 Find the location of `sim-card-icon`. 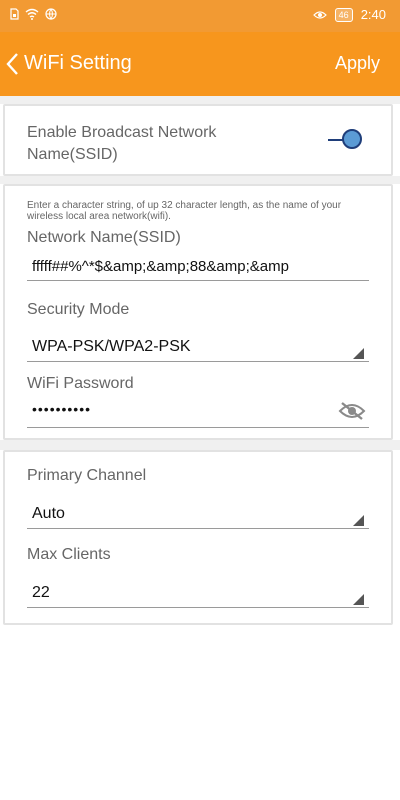

sim-card-icon is located at coordinates (14, 14).